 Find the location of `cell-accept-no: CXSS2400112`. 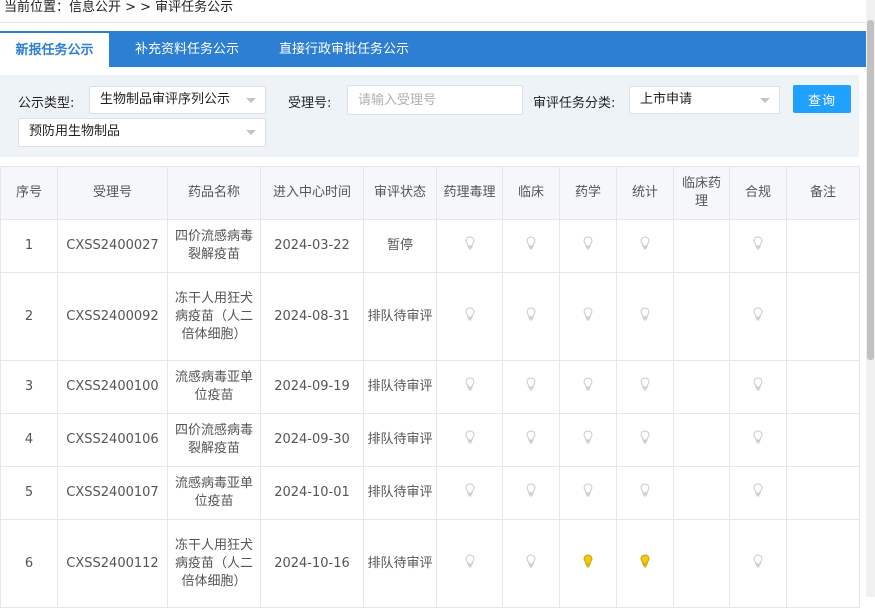

cell-accept-no: CXSS2400112 is located at coordinates (112, 563).